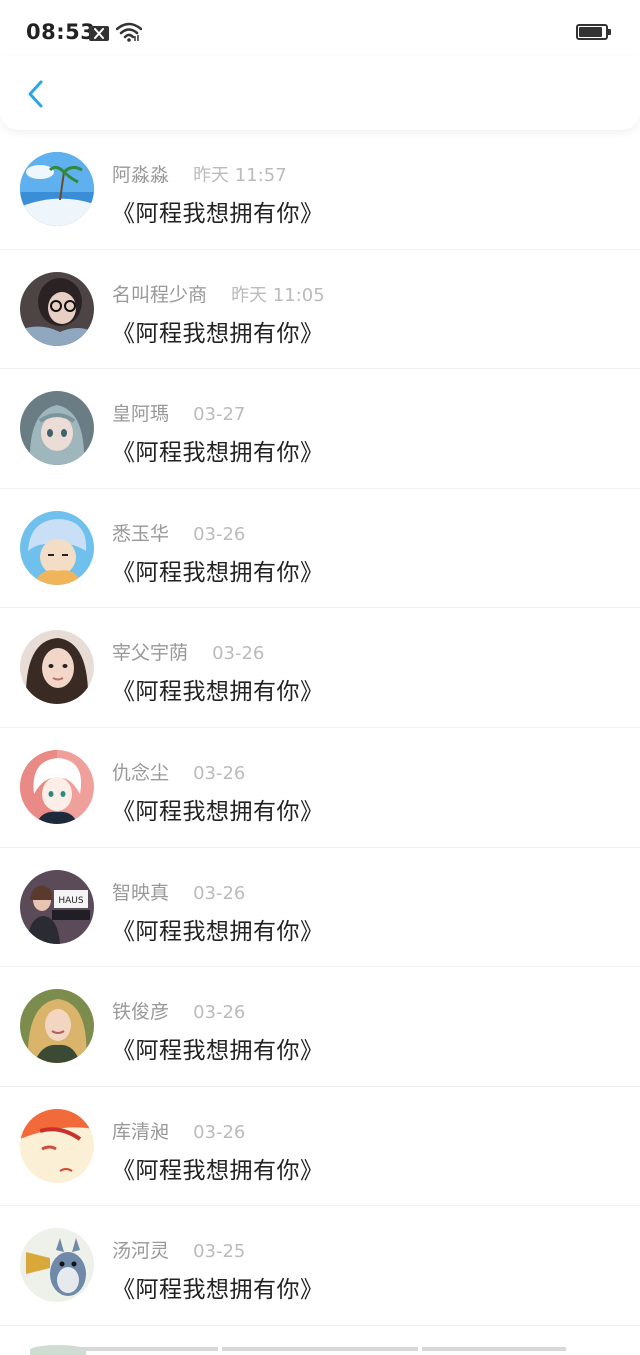  I want to click on username: 阿淼淼, so click(140, 175).